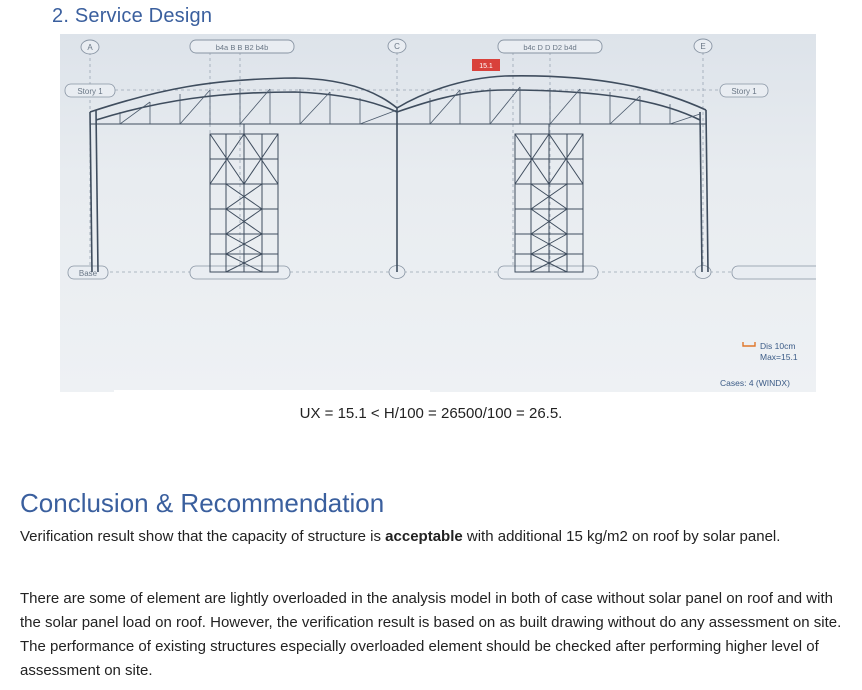 The width and height of the screenshot is (862, 690). What do you see at coordinates (749, 344) in the screenshot?
I see `displacement-scale-icon` at bounding box center [749, 344].